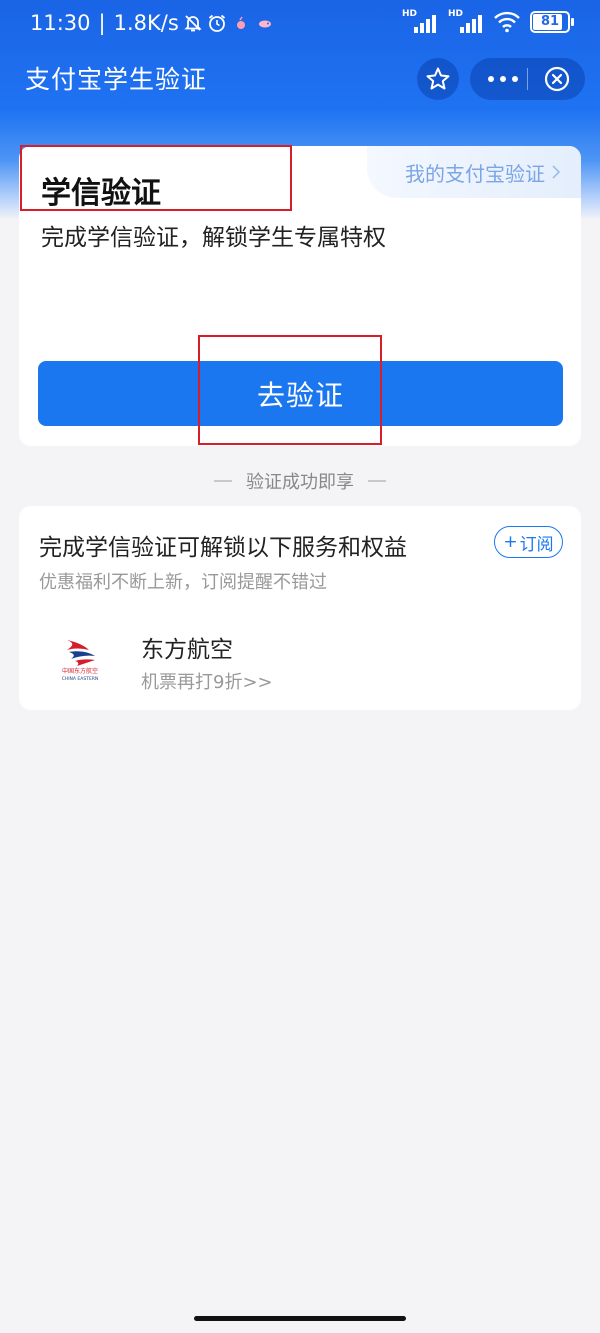 This screenshot has height=1333, width=600. I want to click on plus-icon: +, so click(510, 542).